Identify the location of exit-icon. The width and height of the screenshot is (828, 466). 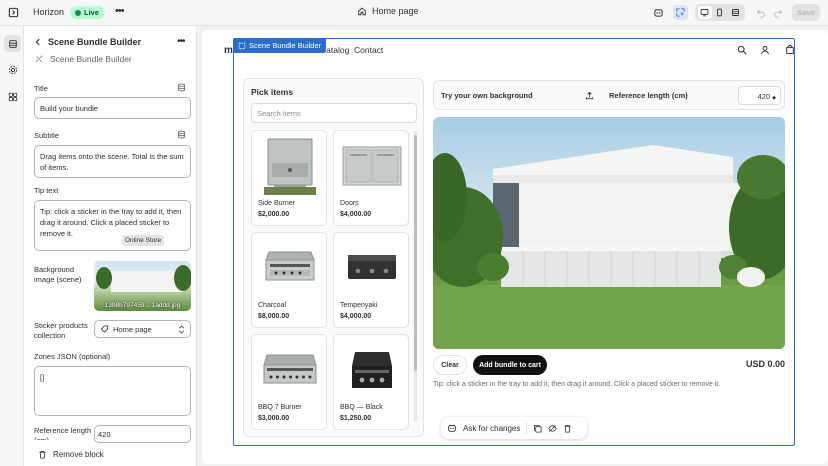
(13, 12).